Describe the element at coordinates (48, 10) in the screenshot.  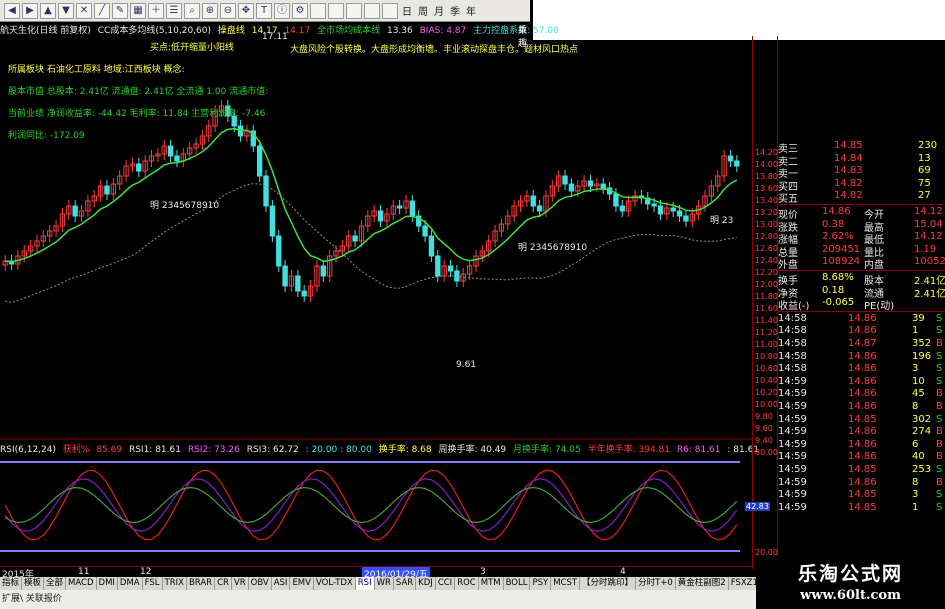
I see `up-icon: ▲` at that location.